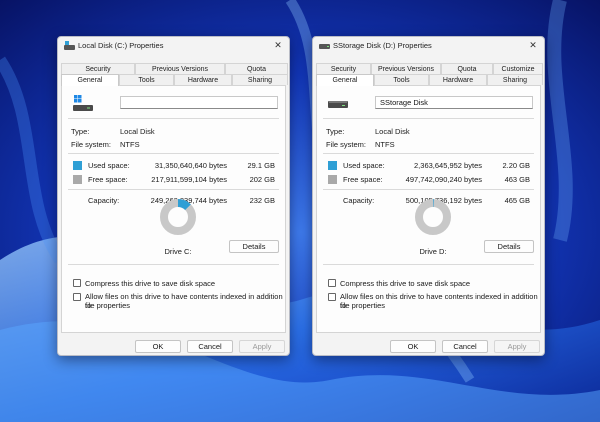 The height and width of the screenshot is (422, 600). Describe the element at coordinates (262, 200) in the screenshot. I see `capacity-gb: 232 GB` at that location.